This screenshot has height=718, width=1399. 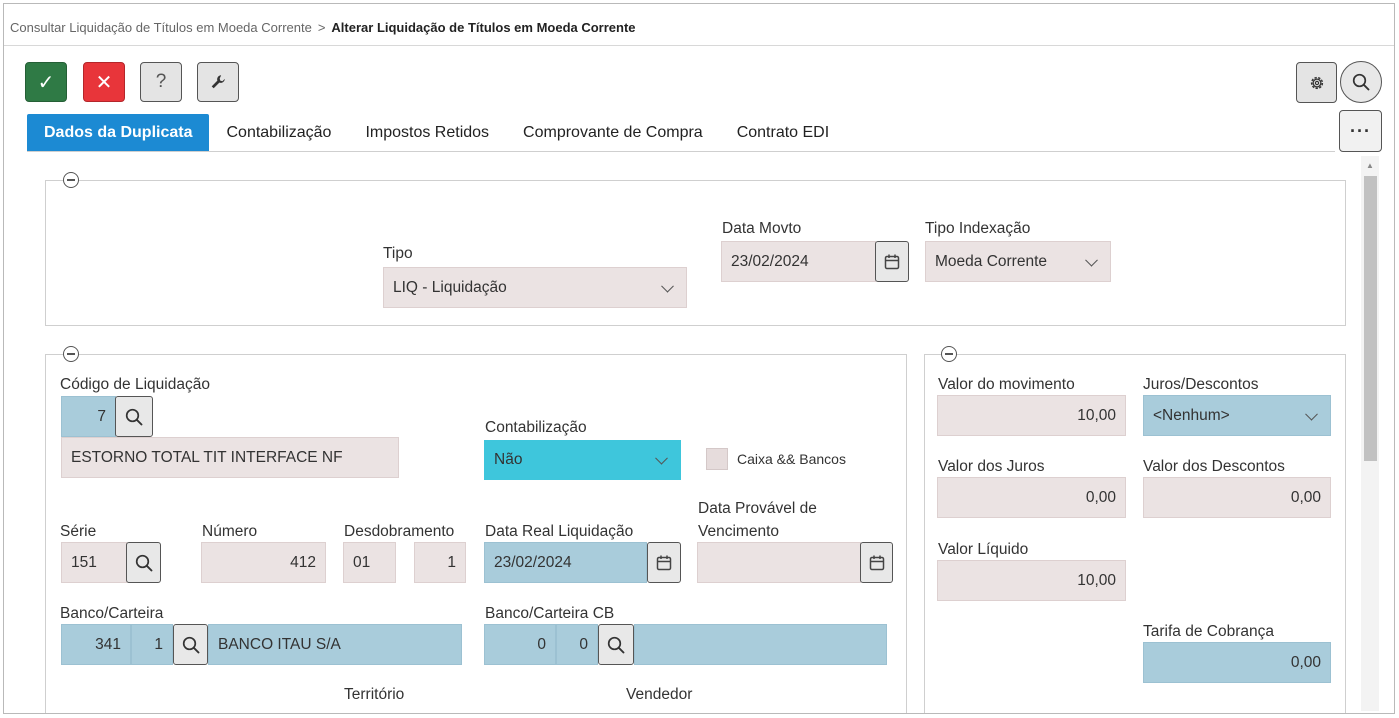 I want to click on desdobramento-field-1: 01, so click(x=369, y=562).